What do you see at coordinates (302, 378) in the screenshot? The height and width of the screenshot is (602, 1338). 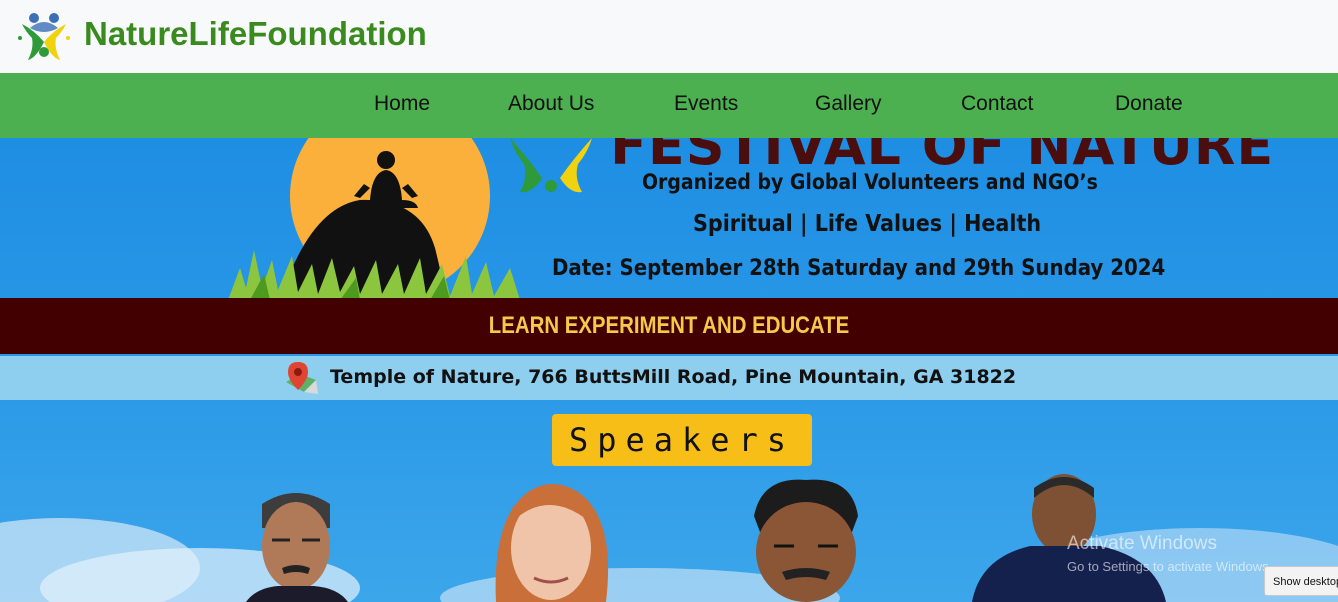 I see `map-pin-icon` at bounding box center [302, 378].